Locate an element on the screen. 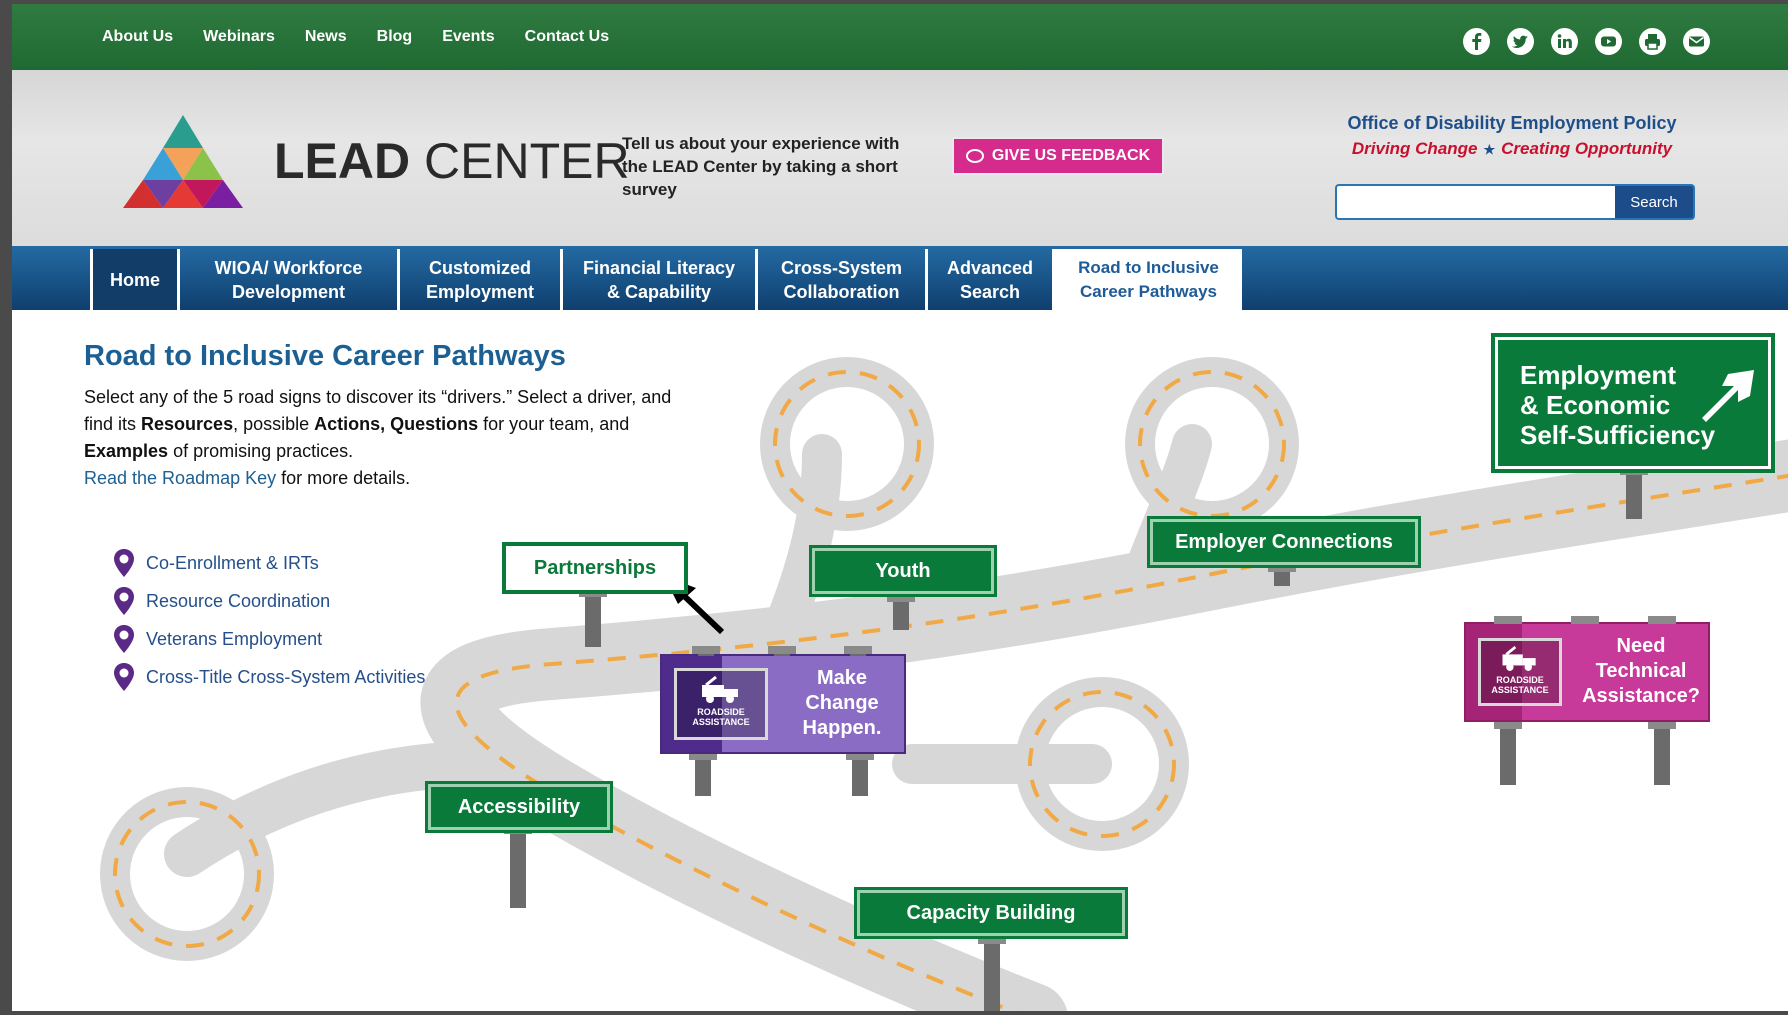 The image size is (1788, 1015). odep-tagline: Driving Change ★ Creating Opportunity is located at coordinates (1512, 149).